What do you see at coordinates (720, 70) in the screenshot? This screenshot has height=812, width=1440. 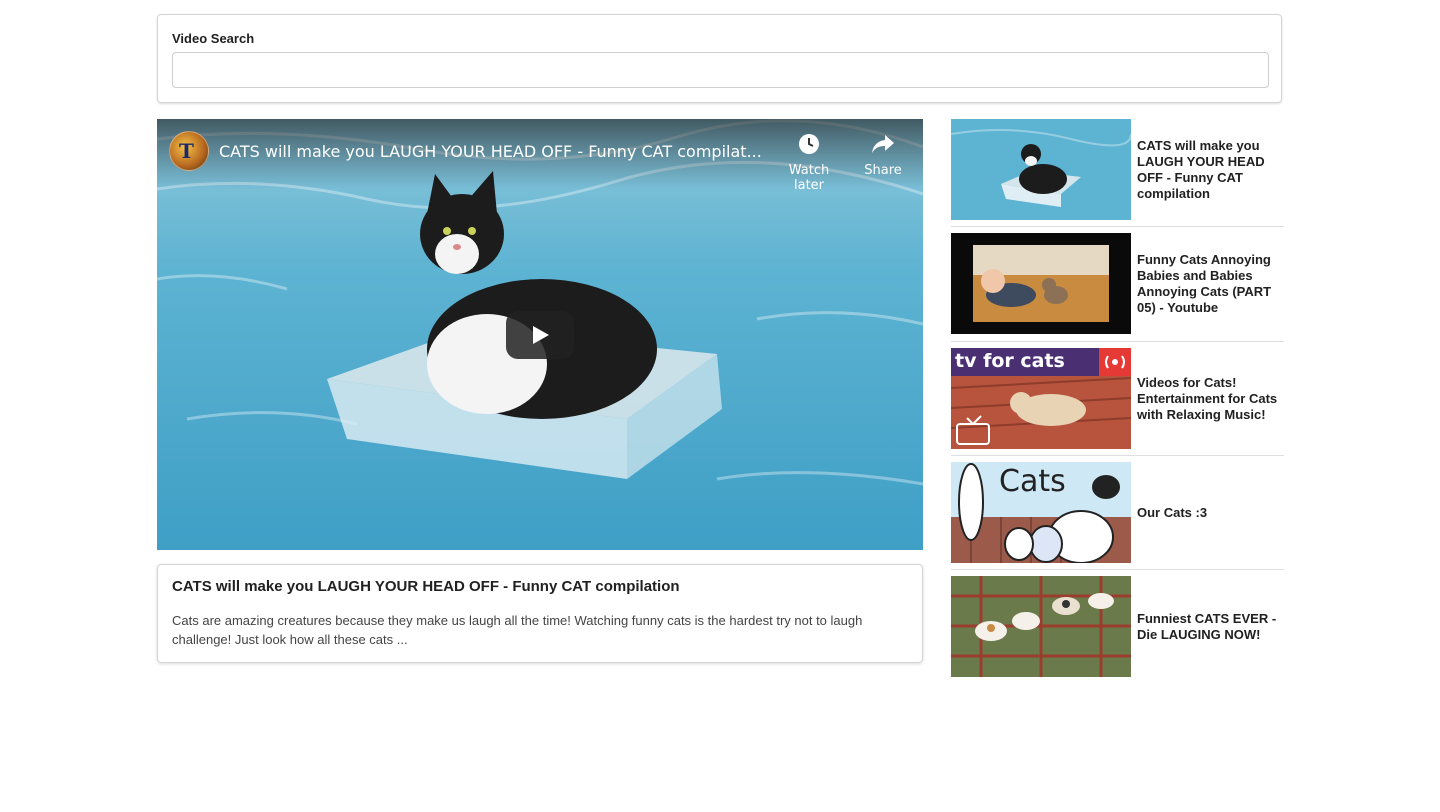 I see `search-input` at bounding box center [720, 70].